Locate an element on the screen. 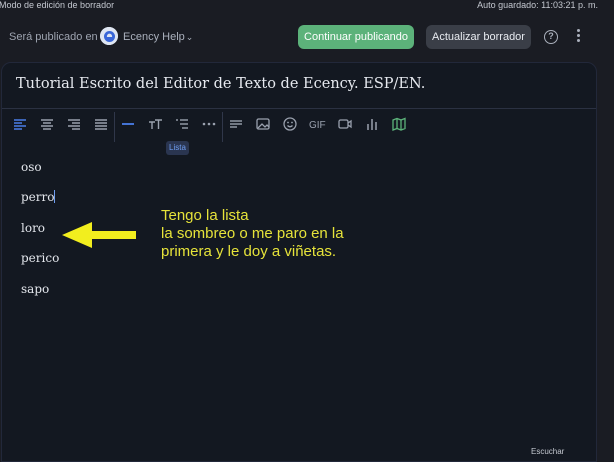  align-left-icon is located at coordinates (21, 125).